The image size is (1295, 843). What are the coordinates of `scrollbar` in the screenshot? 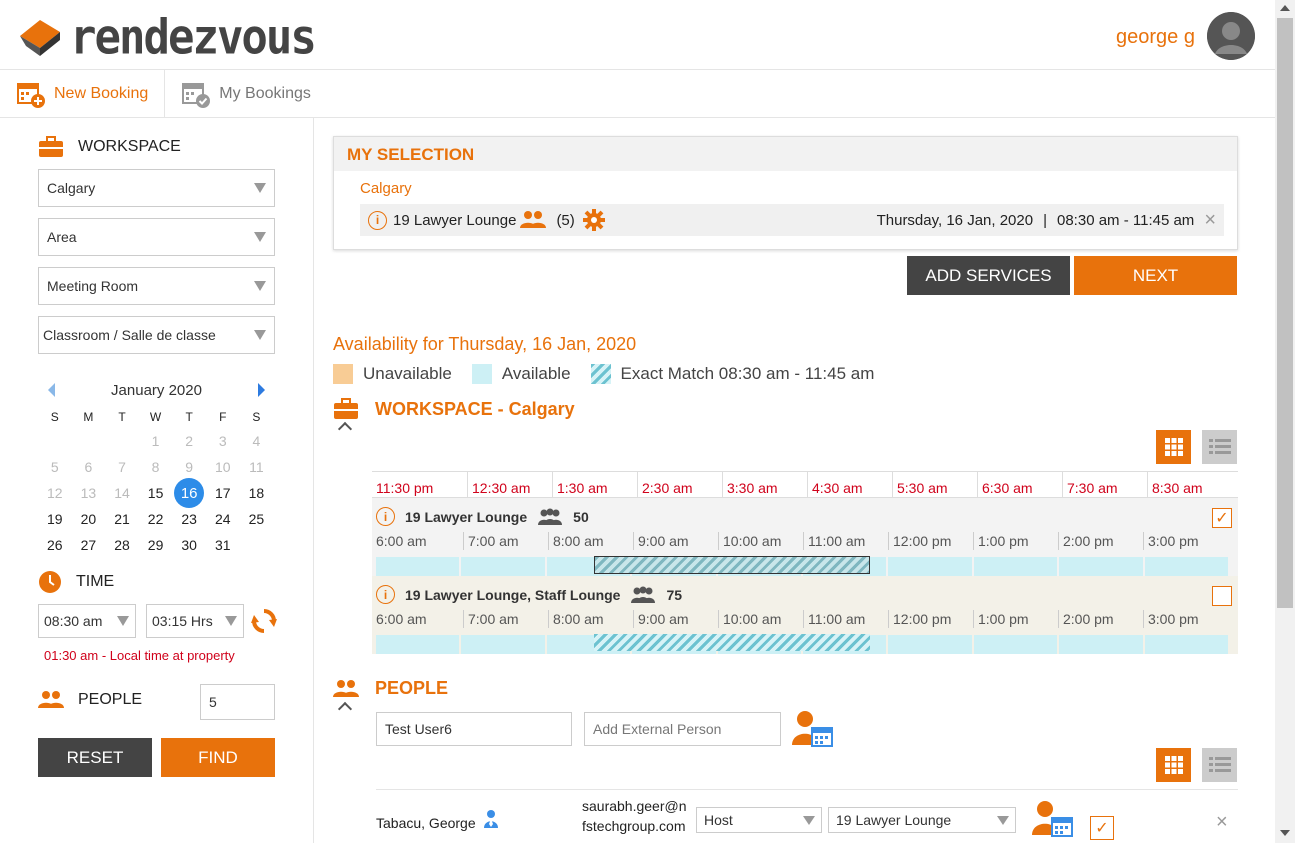 It's located at (1285, 421).